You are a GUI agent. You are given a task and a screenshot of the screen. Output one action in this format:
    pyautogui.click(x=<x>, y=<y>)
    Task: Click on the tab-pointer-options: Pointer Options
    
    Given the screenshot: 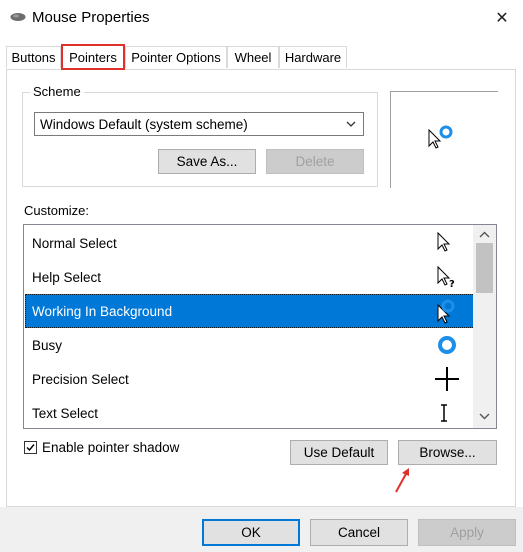 What is the action you would take?
    pyautogui.click(x=176, y=57)
    